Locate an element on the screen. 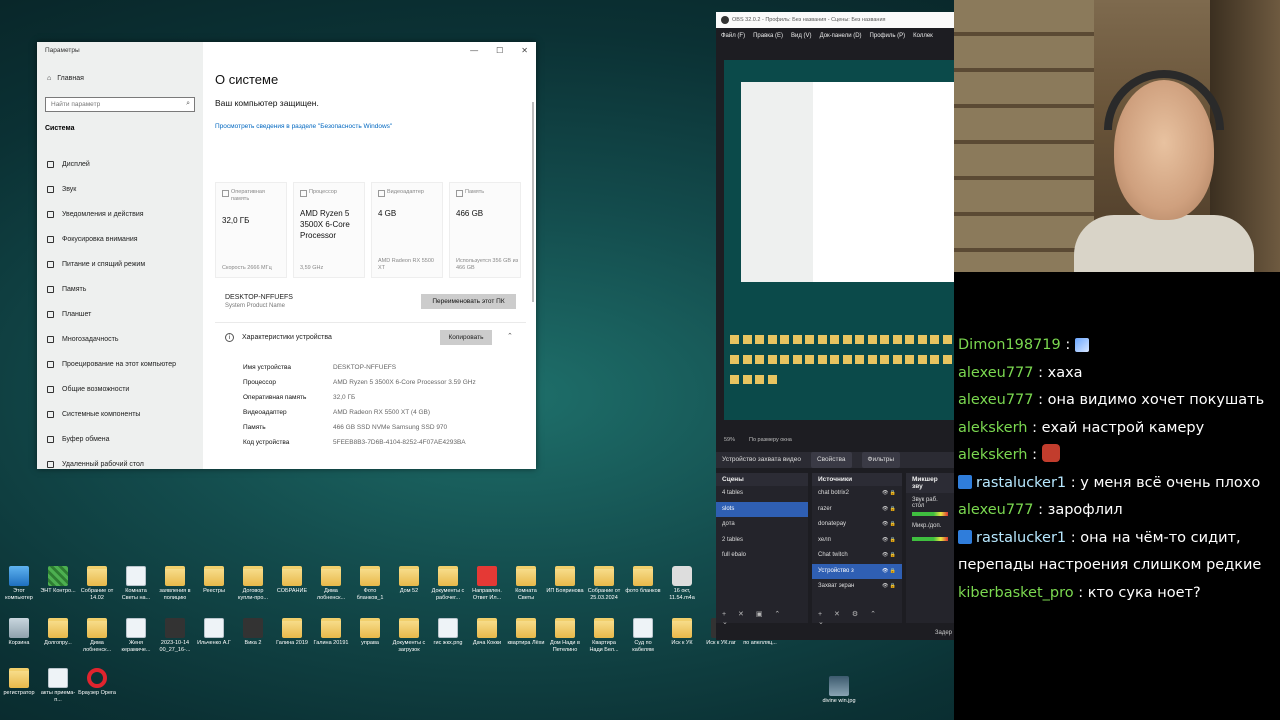 The height and width of the screenshot is (720, 1280). scene-item: 4 tables is located at coordinates (762, 494).